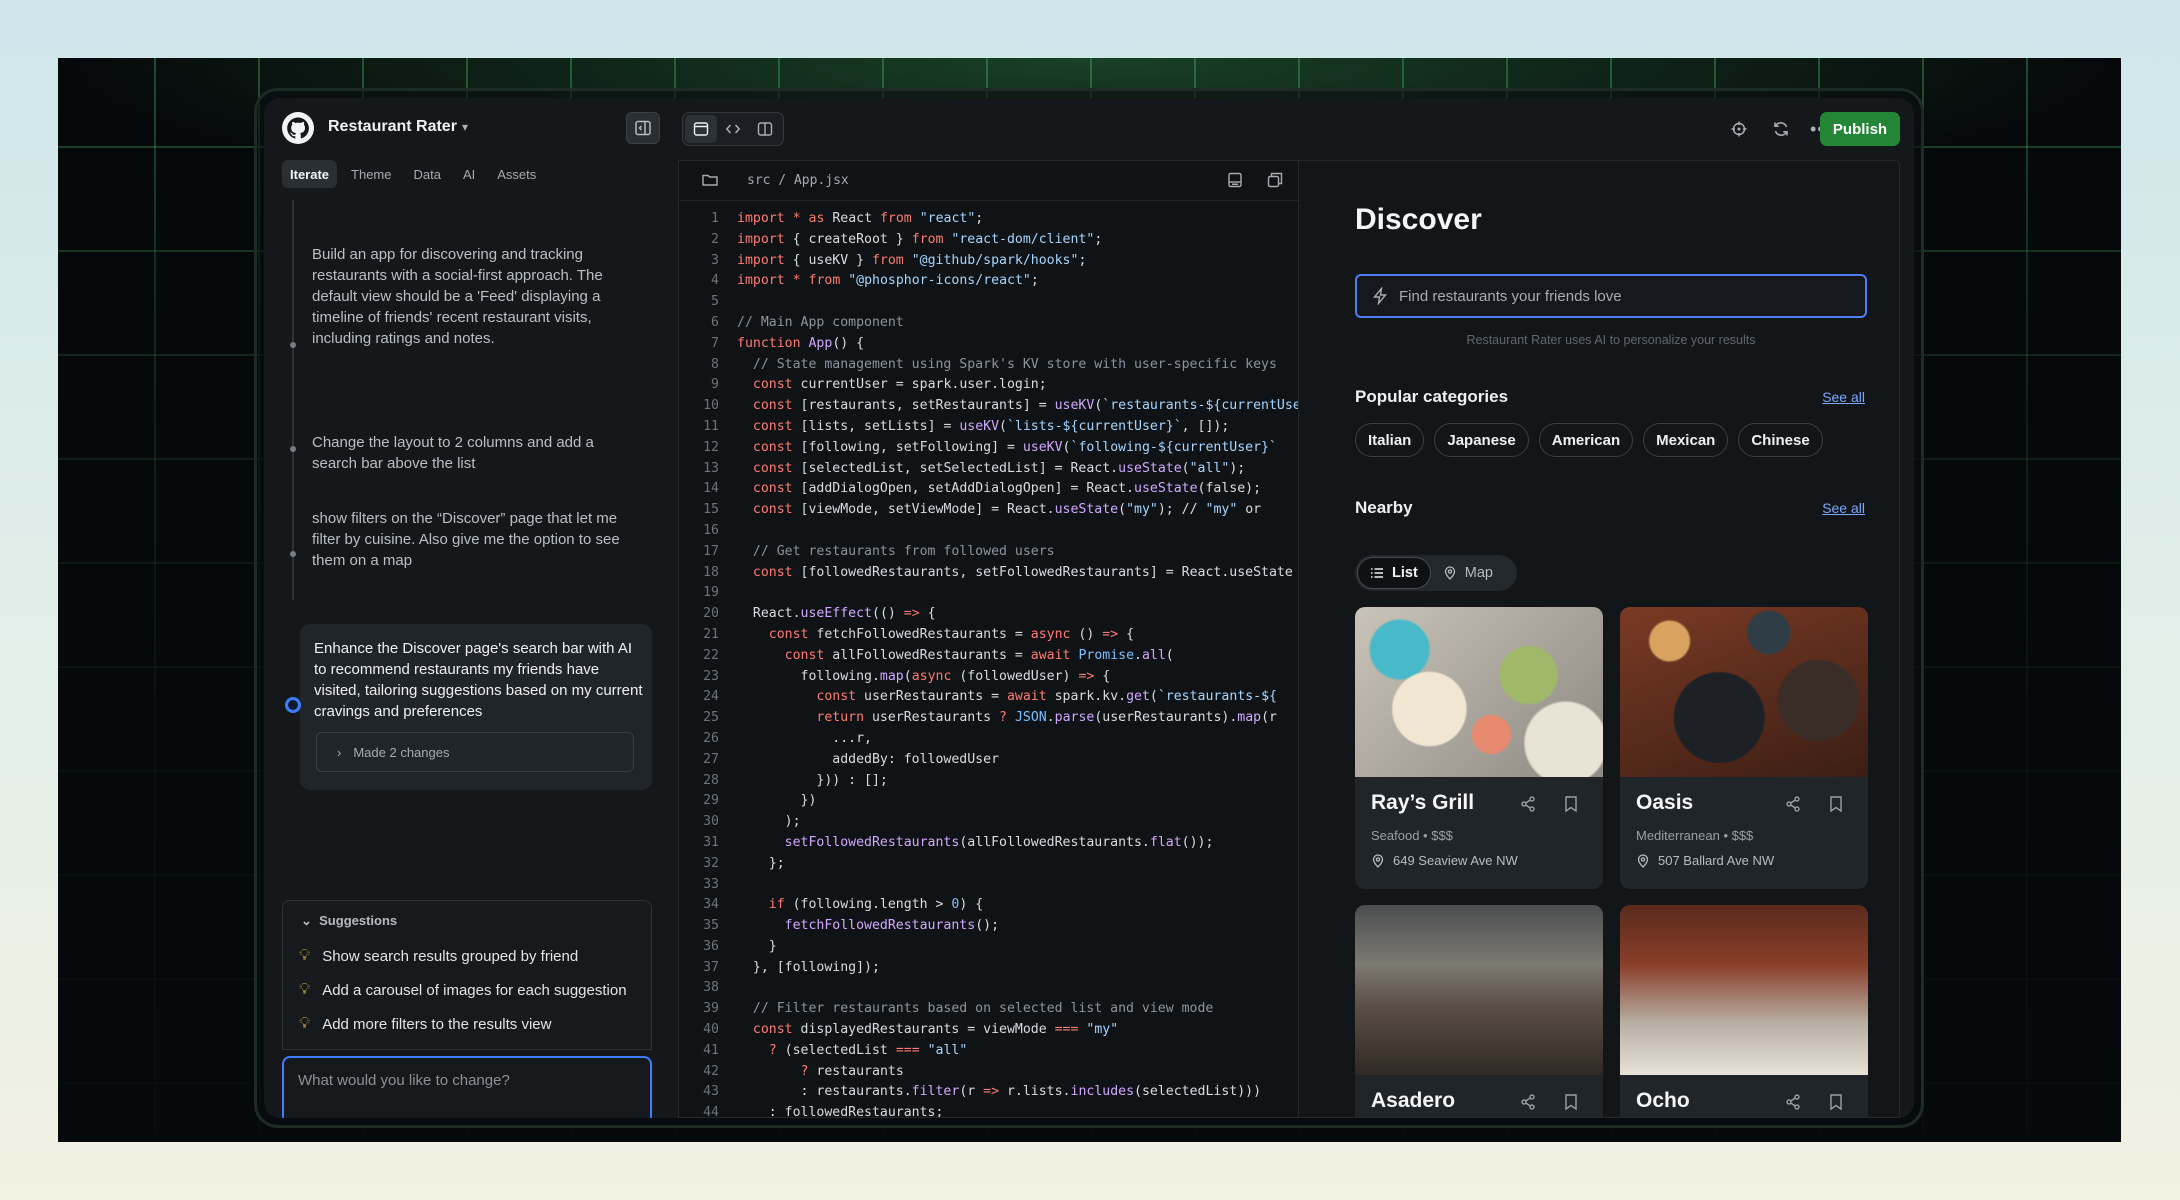  I want to click on code-line: 28 })) : [];, so click(988, 781).